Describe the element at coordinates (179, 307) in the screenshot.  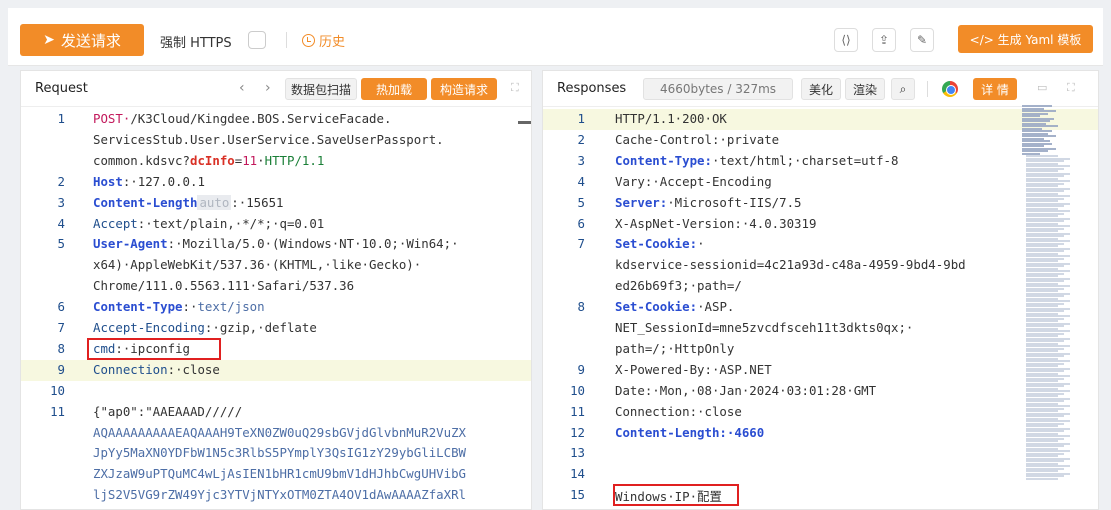
I see `code-line: Content-Type:·text/json` at that location.